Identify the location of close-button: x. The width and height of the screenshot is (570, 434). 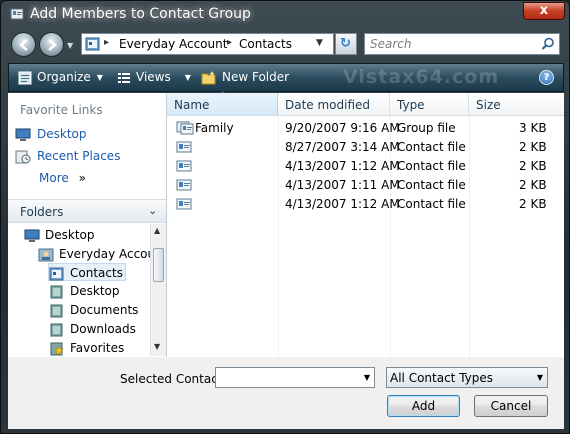
(544, 11).